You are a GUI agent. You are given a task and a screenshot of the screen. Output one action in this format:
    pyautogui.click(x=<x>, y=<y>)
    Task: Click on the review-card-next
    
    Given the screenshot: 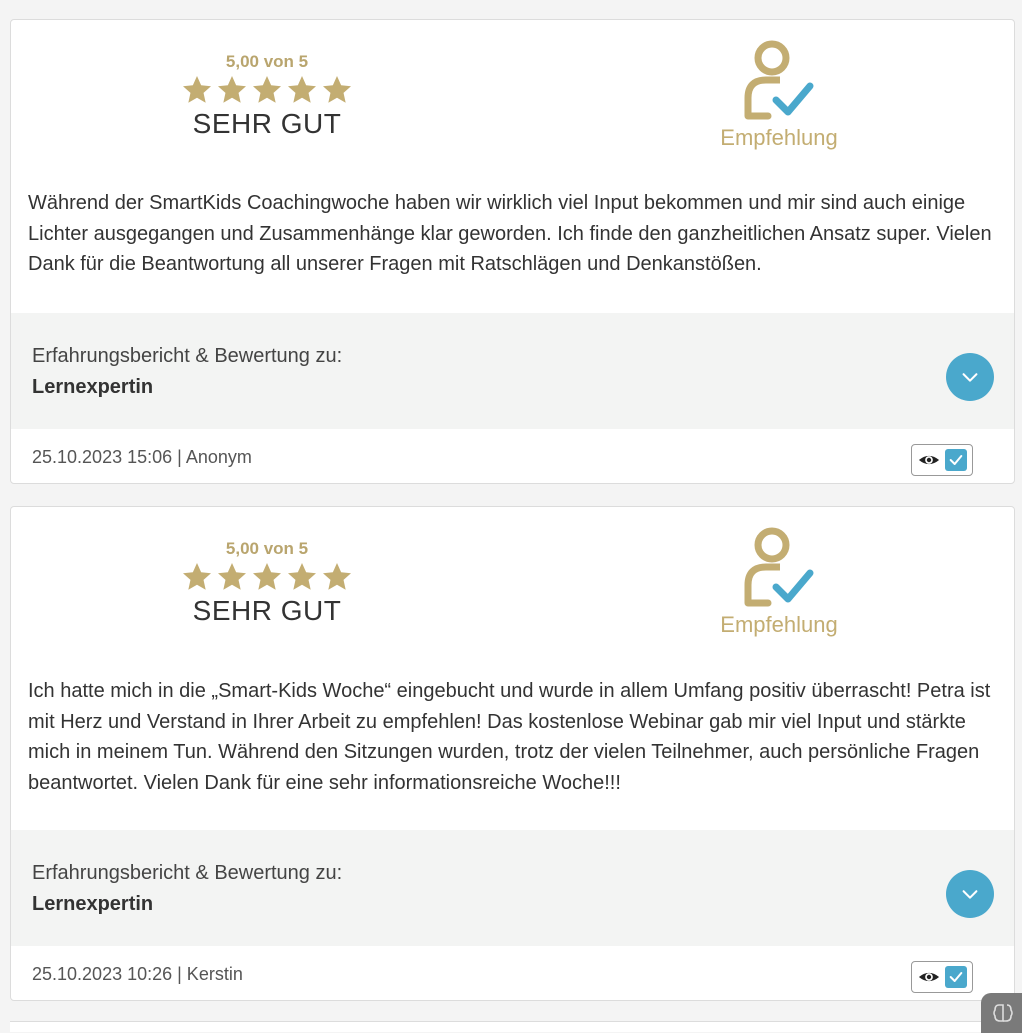 What is the action you would take?
    pyautogui.click(x=511, y=1026)
    